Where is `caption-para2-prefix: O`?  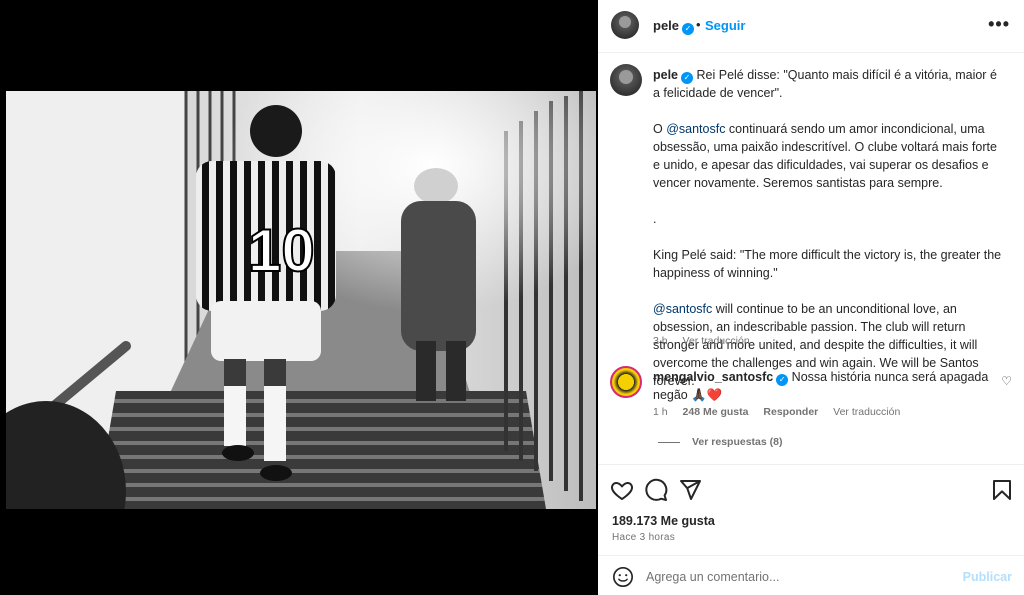 caption-para2-prefix: O is located at coordinates (660, 129).